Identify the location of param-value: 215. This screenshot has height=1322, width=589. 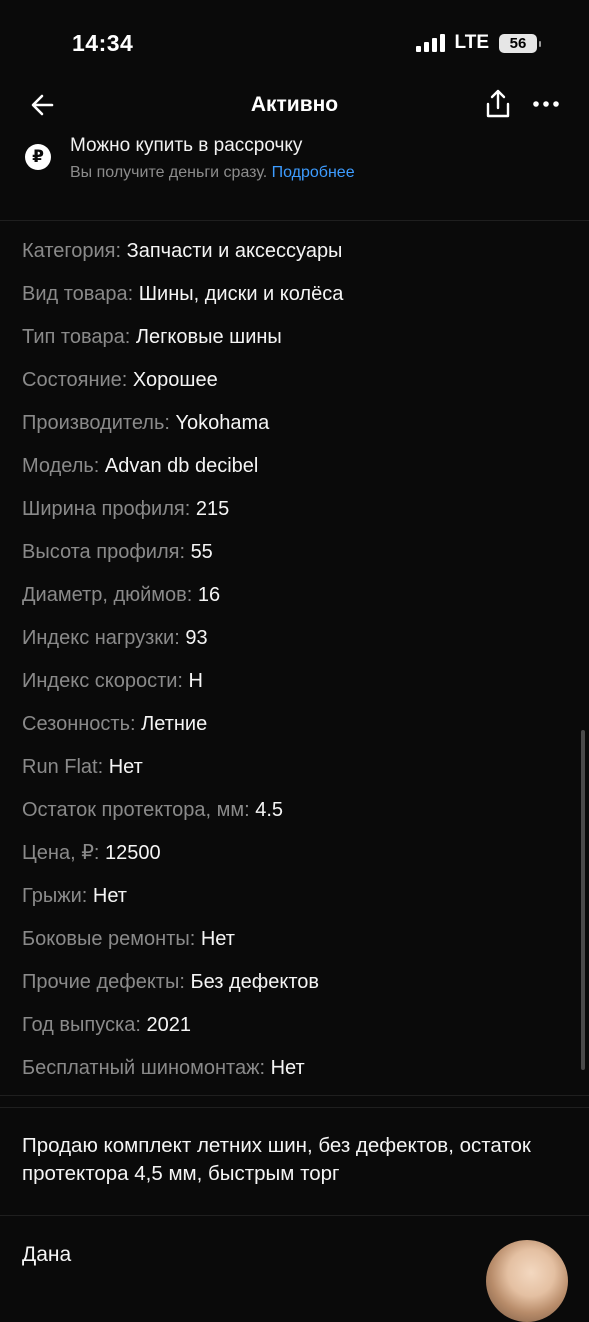
(212, 509).